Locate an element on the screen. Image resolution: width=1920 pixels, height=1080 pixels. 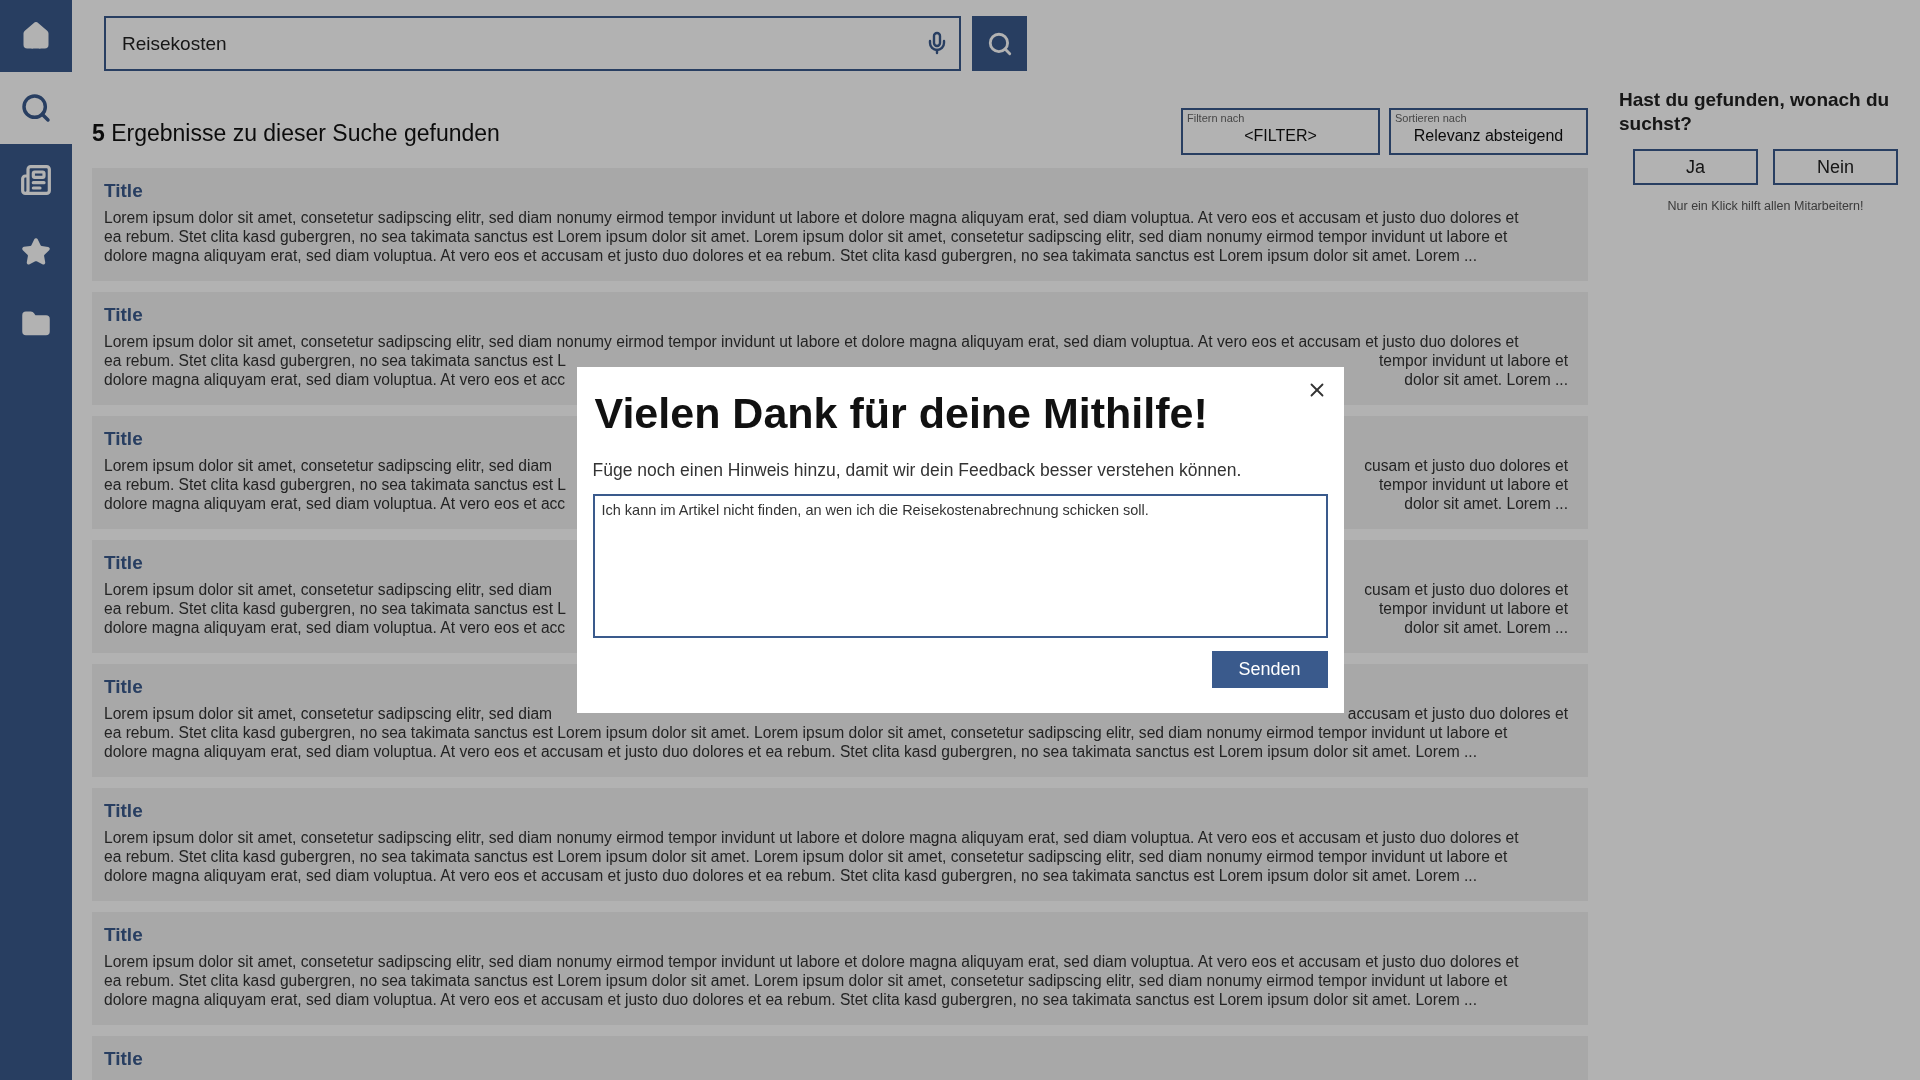
results-heading: 5 Ergebnisse zu dieser Suche gefunden is located at coordinates (296, 133).